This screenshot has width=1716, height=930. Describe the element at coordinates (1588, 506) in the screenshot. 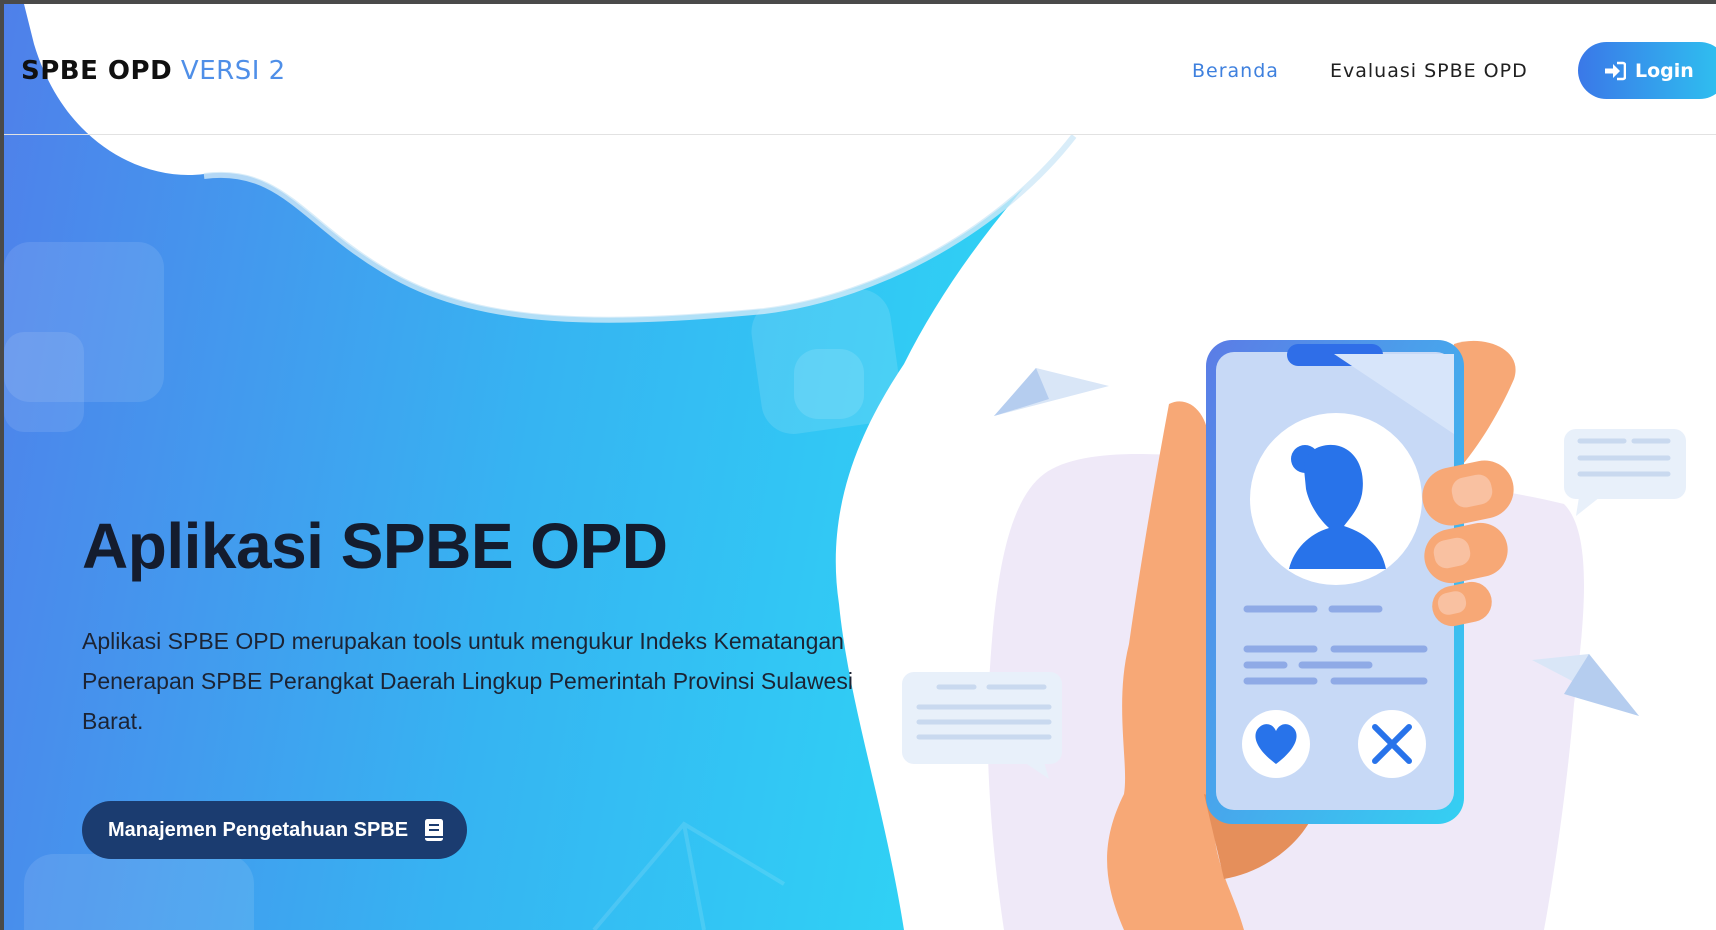

I see `chat-bubble-right-tail` at that location.